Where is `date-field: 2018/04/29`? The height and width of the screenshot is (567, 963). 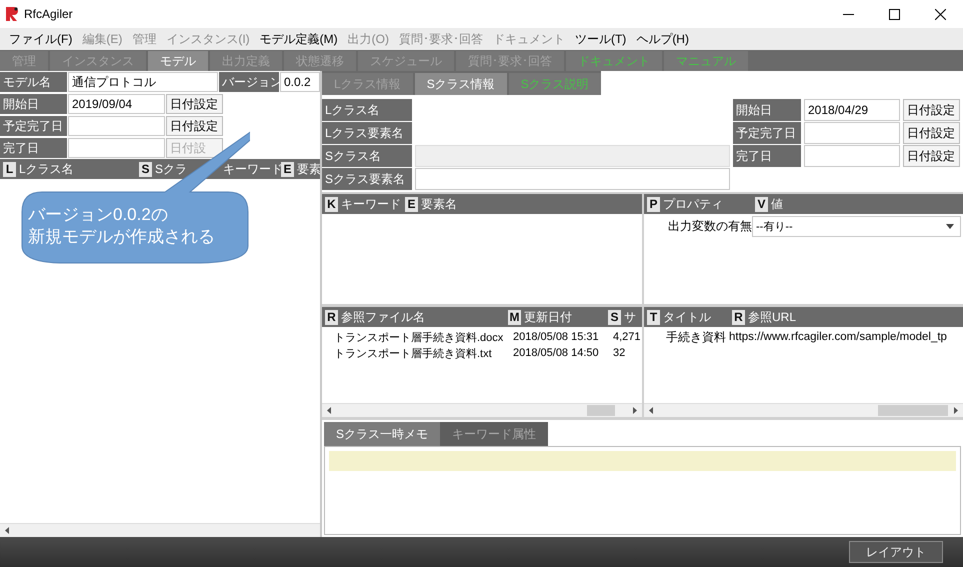
date-field: 2018/04/29 is located at coordinates (852, 110).